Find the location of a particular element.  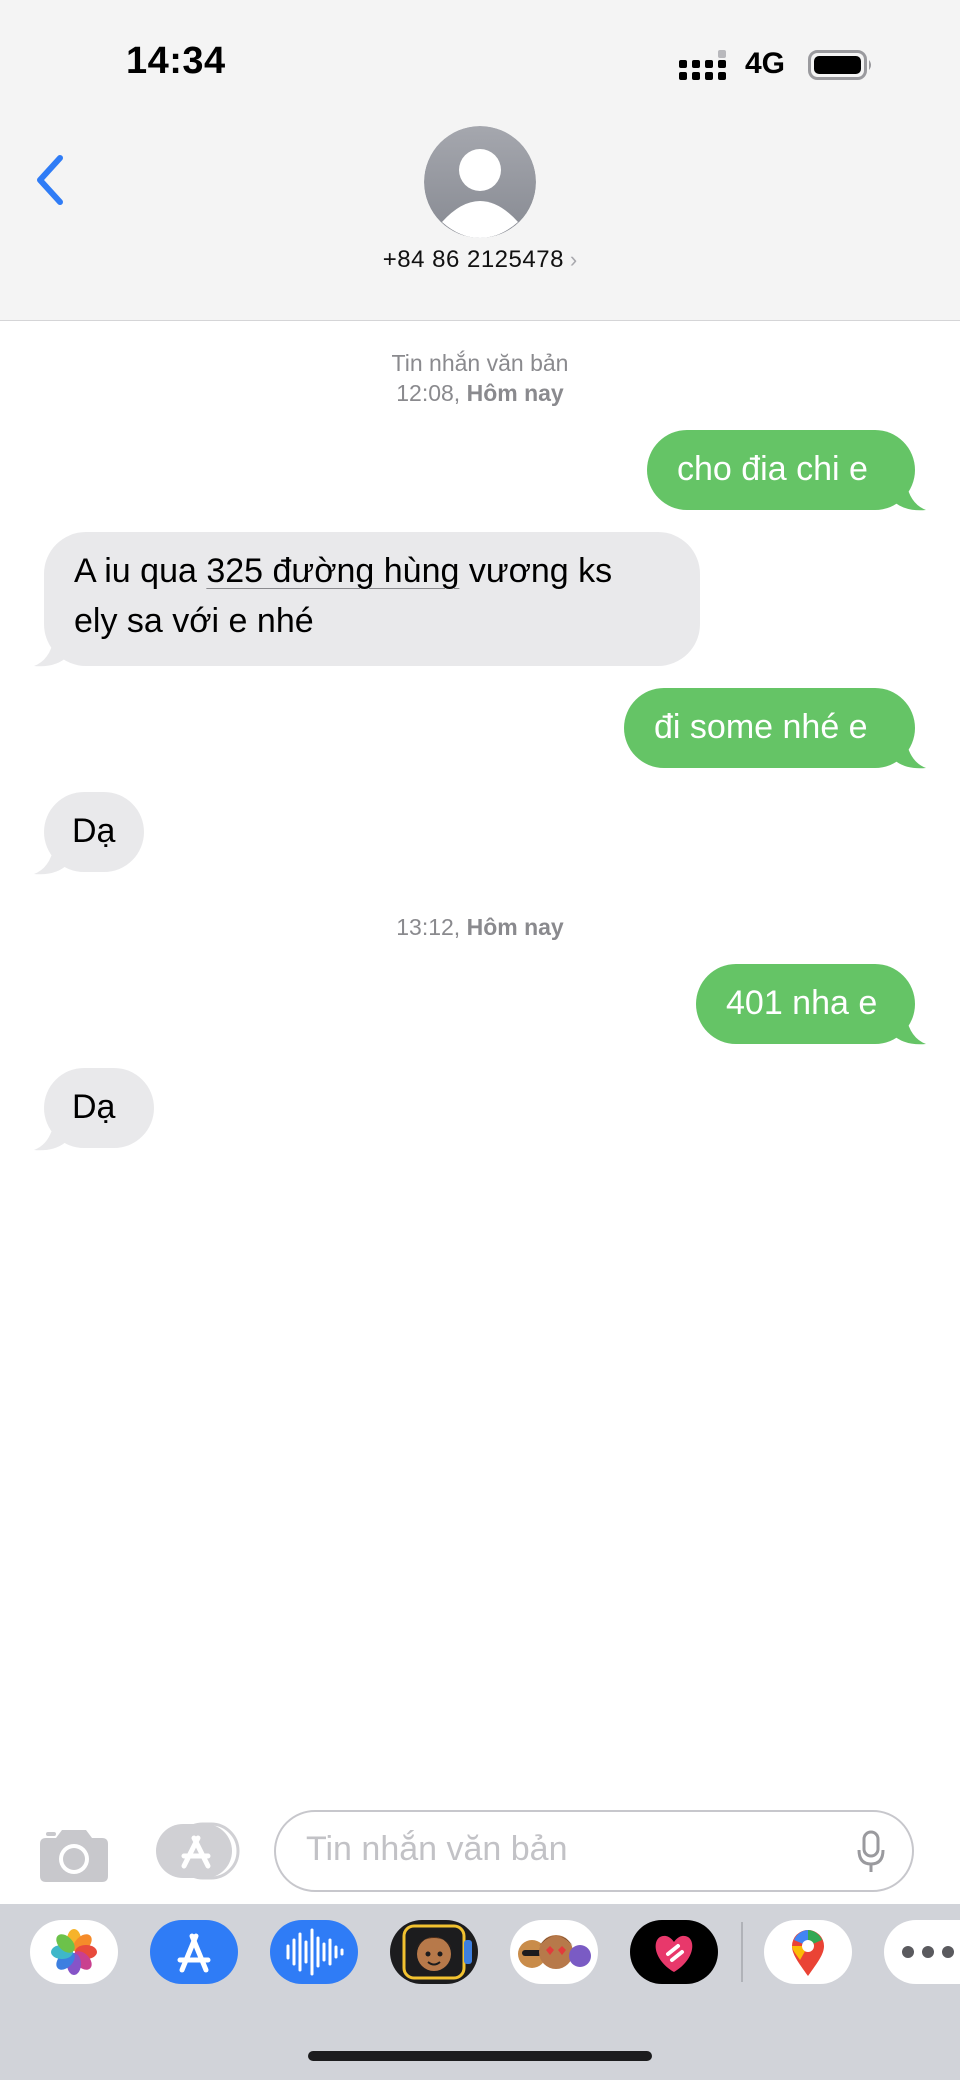

network-type: 4G is located at coordinates (765, 63).